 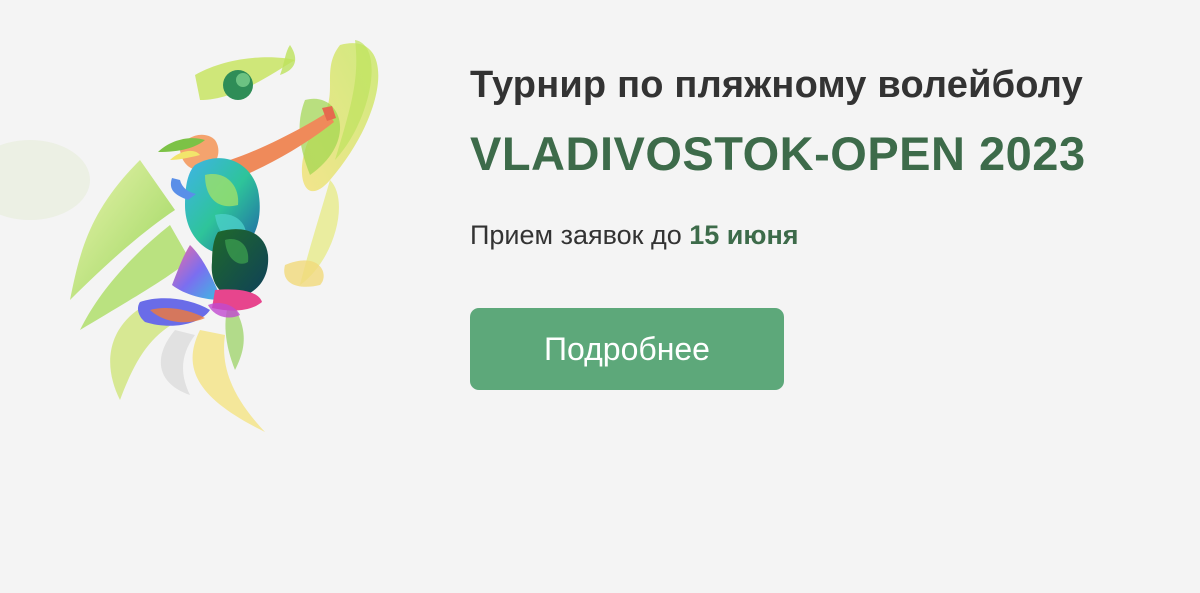 I want to click on registration-deadline: Прием заявок до 15 июня, so click(x=634, y=235).